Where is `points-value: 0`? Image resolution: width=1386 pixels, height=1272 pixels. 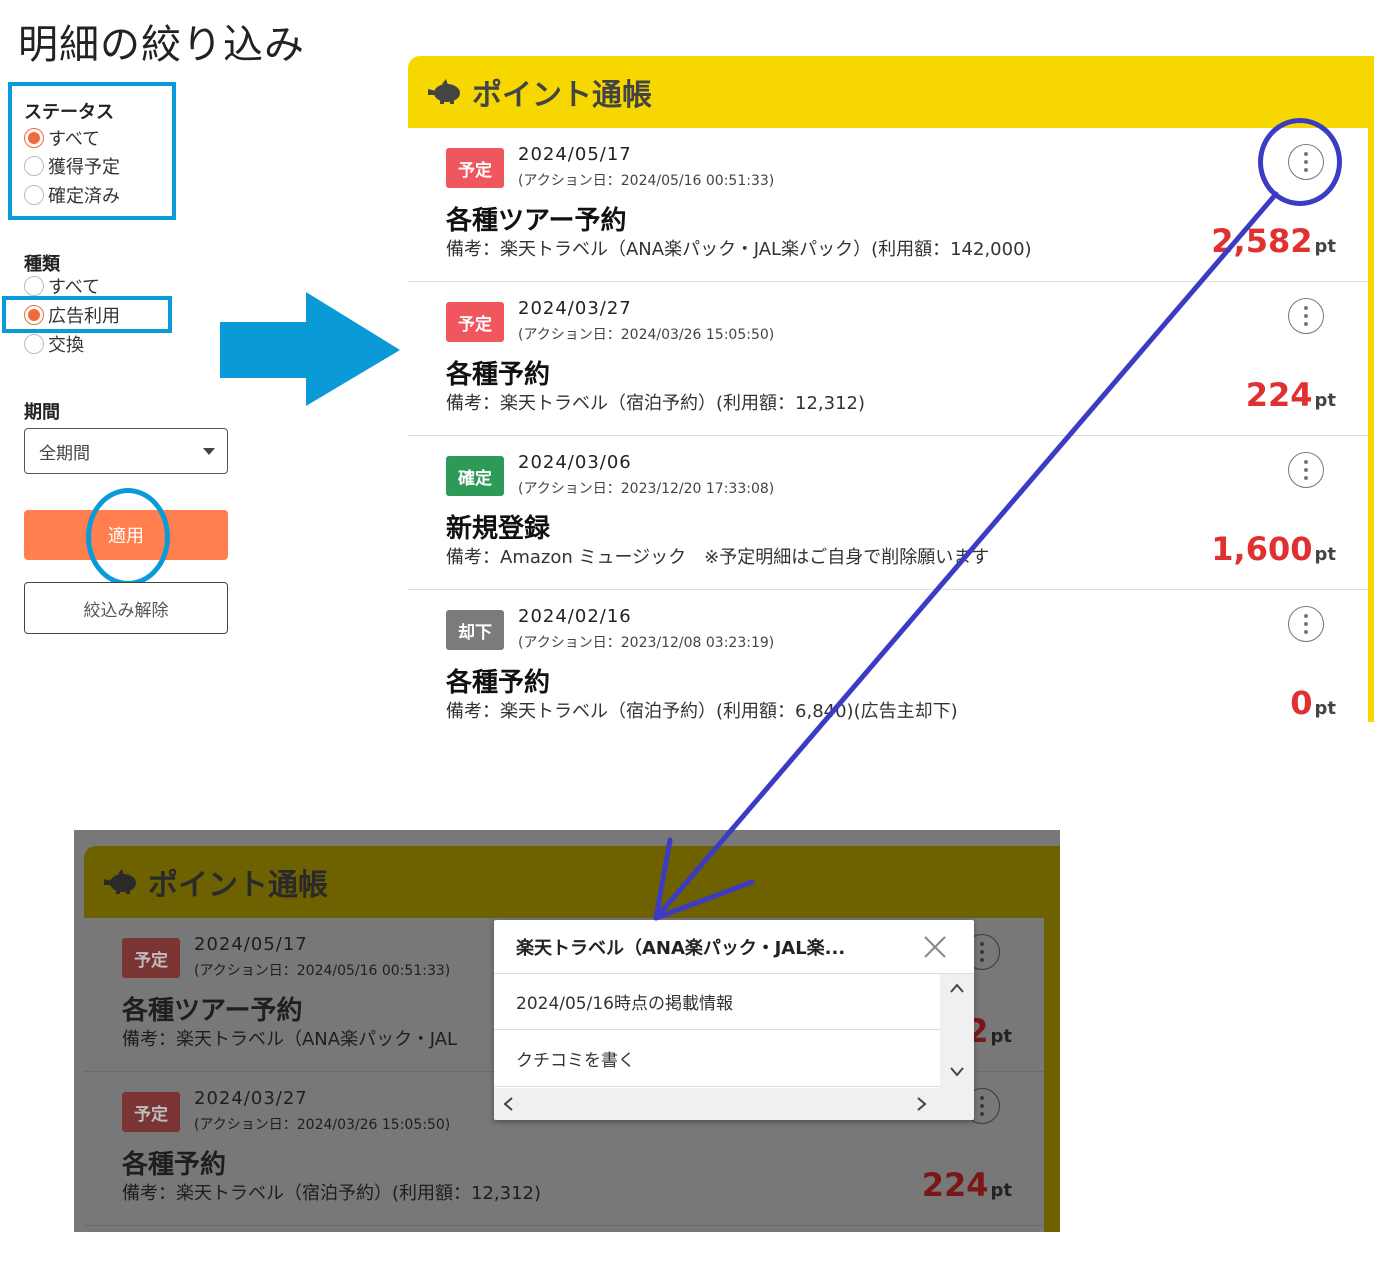 points-value: 0 is located at coordinates (1301, 703).